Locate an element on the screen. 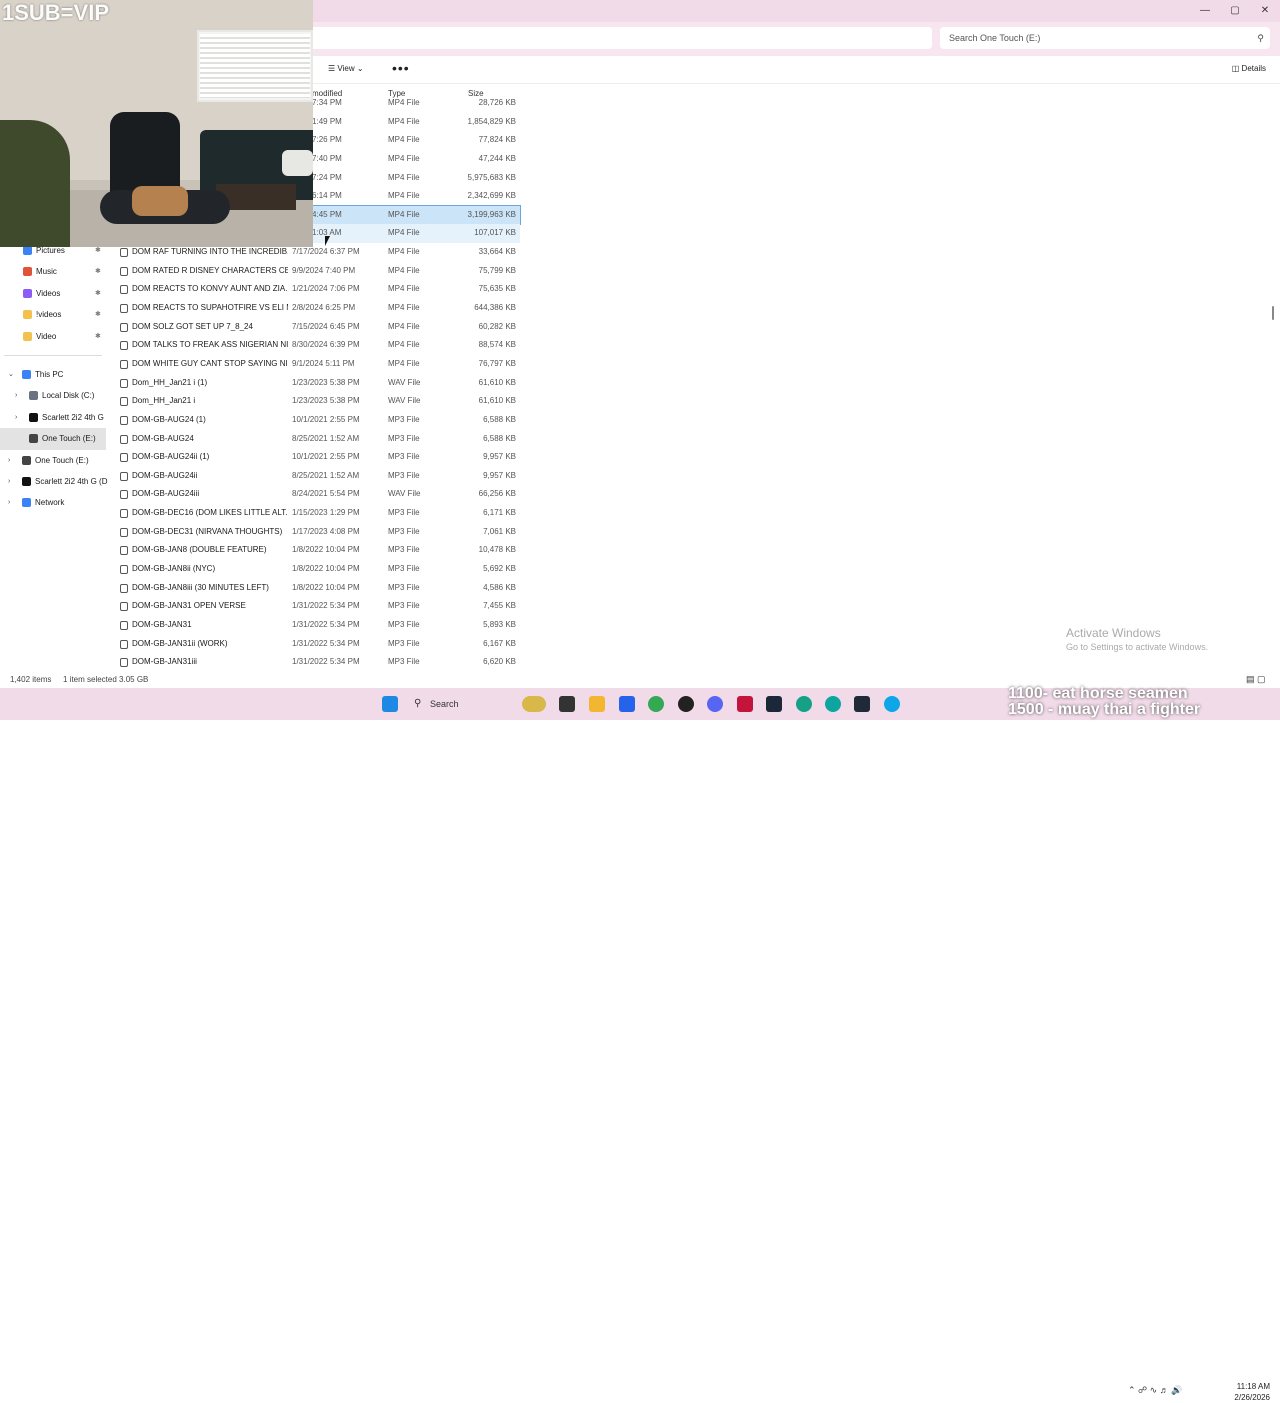  search-input: Search One Touch (E:) ⚲ is located at coordinates (1105, 38).